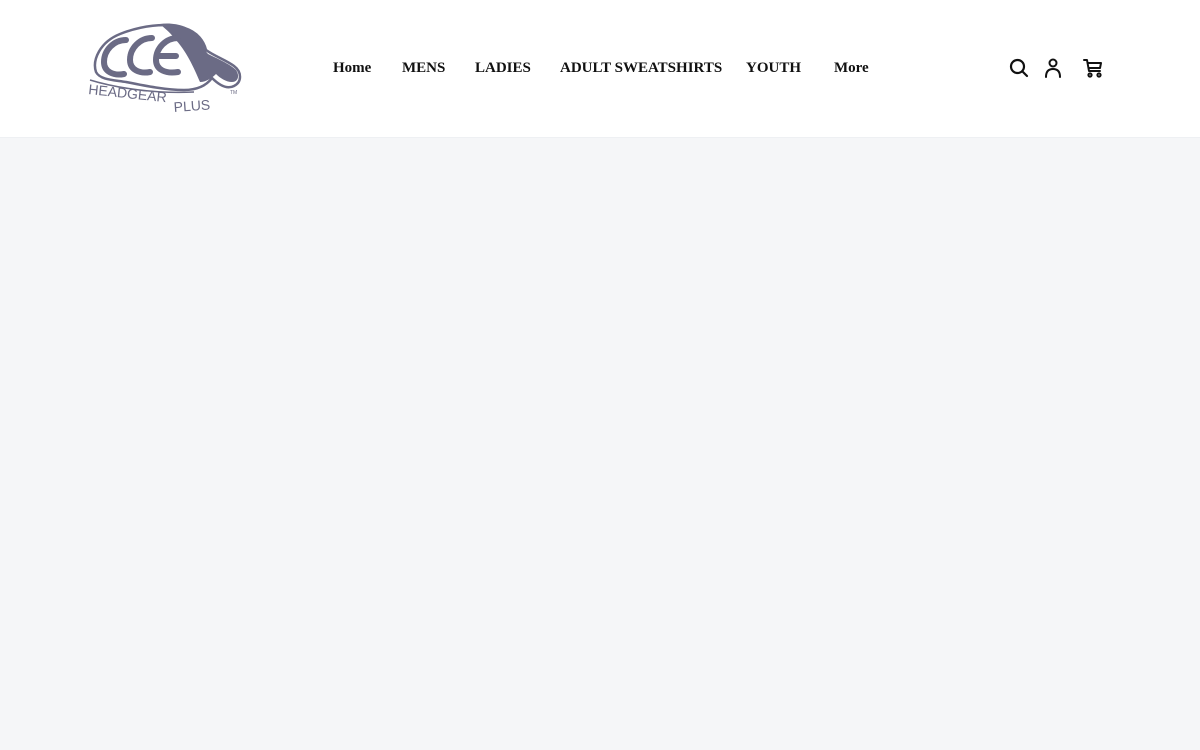 The width and height of the screenshot is (1200, 750). What do you see at coordinates (1019, 68) in the screenshot?
I see `search-icon` at bounding box center [1019, 68].